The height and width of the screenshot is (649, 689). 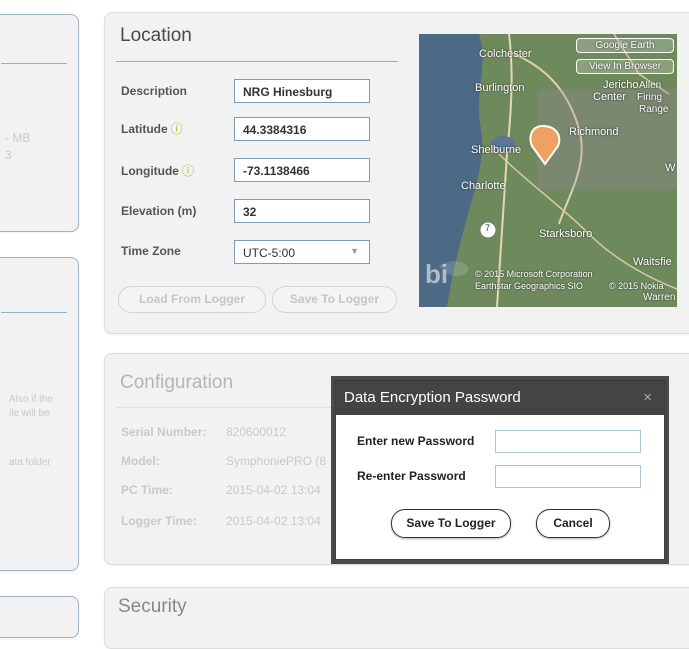 I want to click on longitude-label-row: Longitude ⓘ, so click(x=157, y=170).